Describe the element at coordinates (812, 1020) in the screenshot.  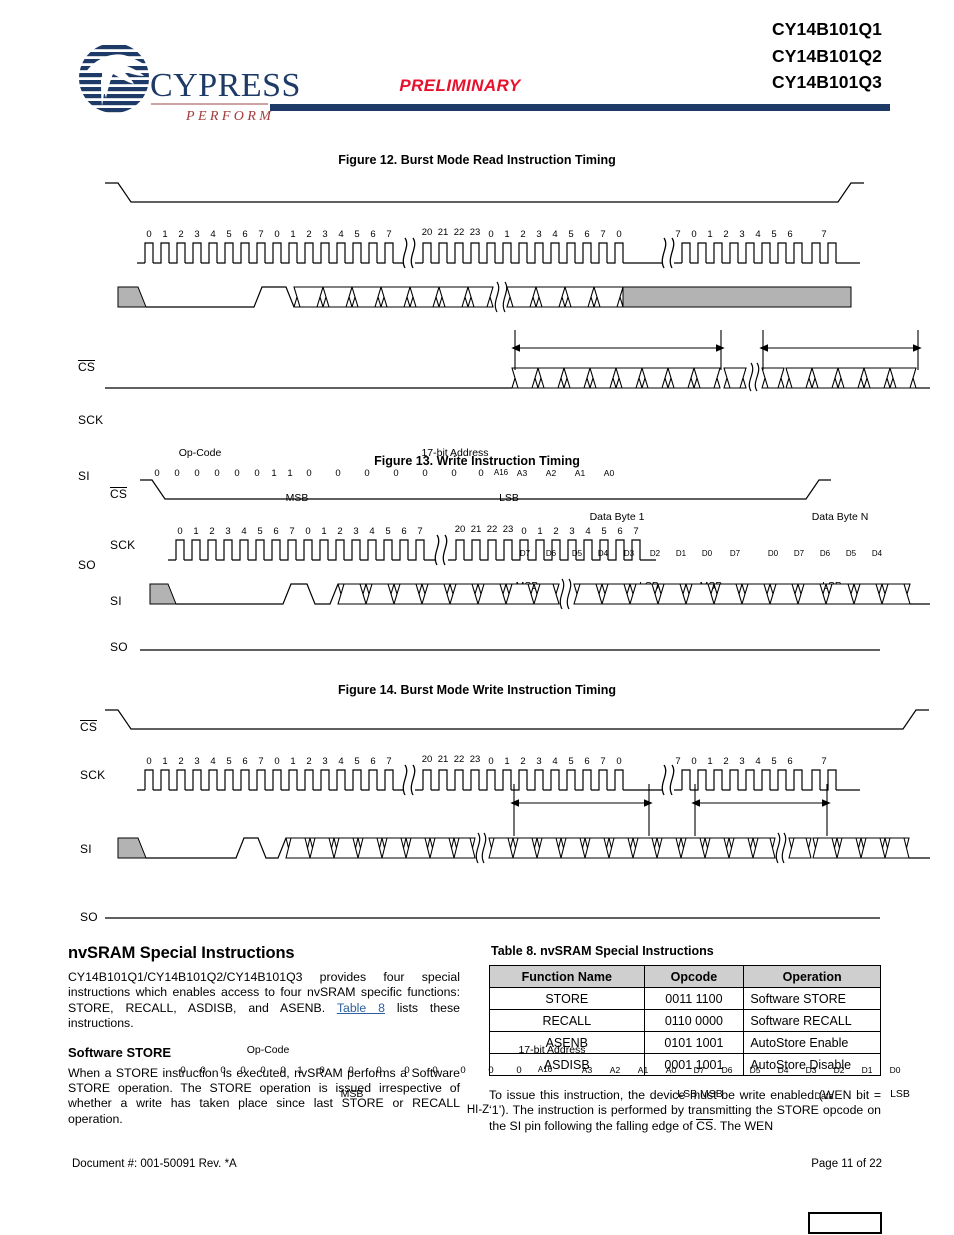
I see `cell-operation: Software RECALL` at that location.